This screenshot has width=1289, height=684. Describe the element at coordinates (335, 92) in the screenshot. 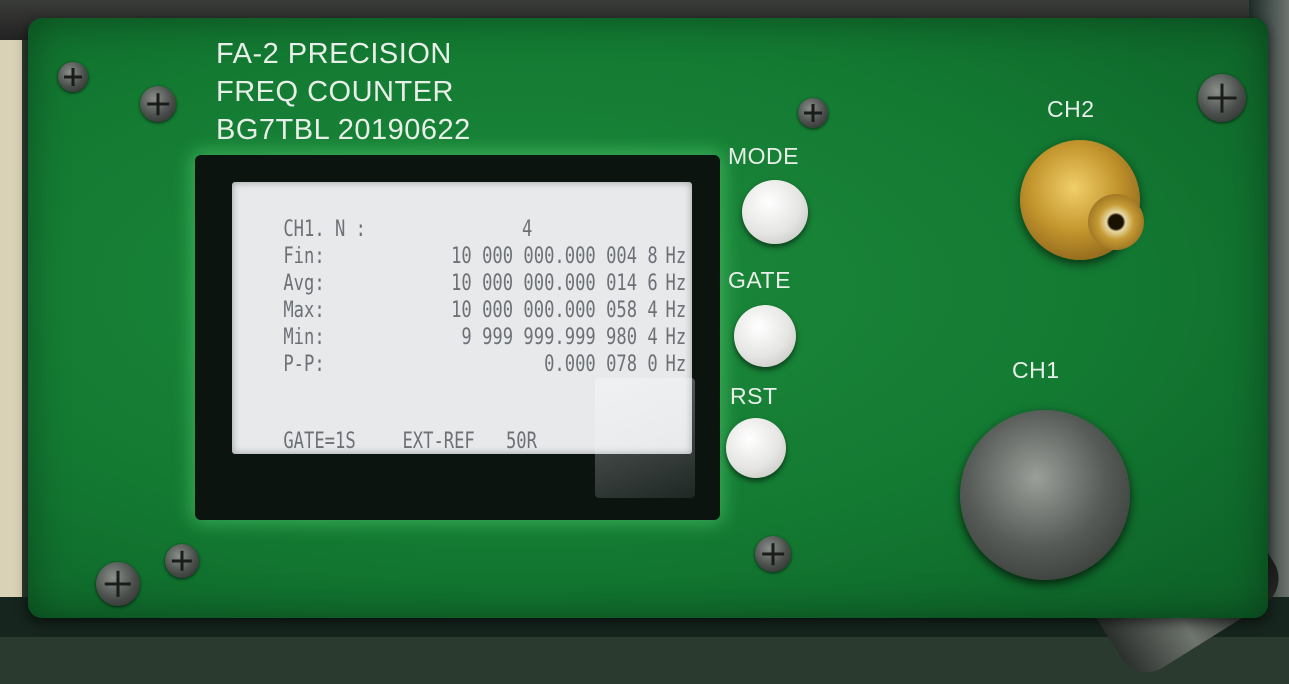

I see `title-line-2: FREQ COUNTER` at that location.